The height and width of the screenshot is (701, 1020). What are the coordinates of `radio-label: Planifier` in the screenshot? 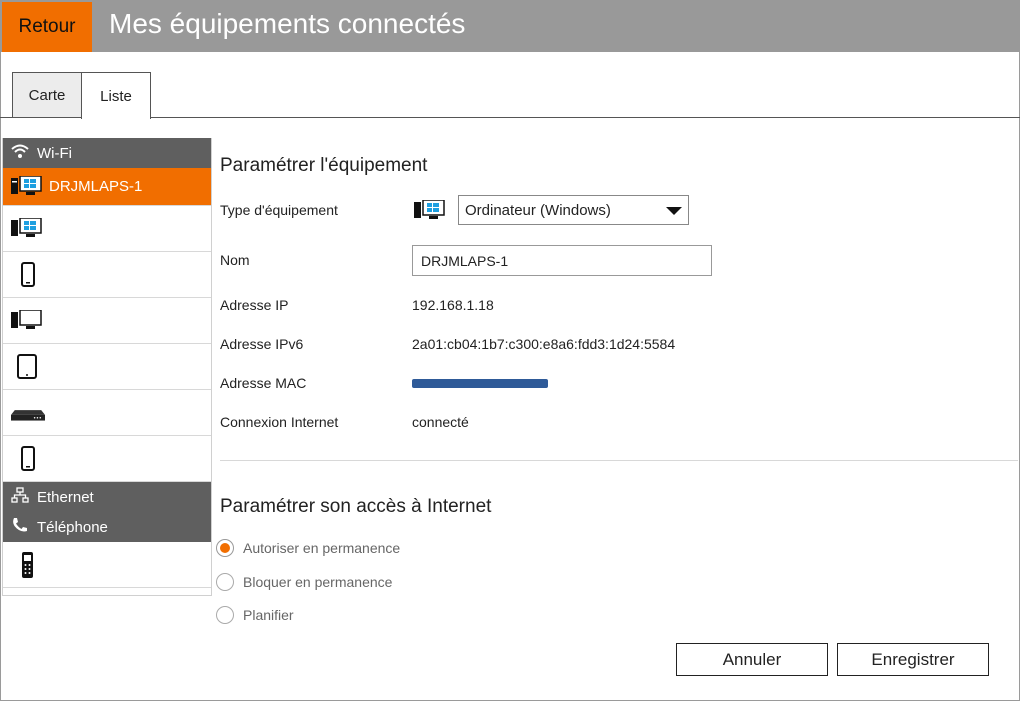 It's located at (268, 615).